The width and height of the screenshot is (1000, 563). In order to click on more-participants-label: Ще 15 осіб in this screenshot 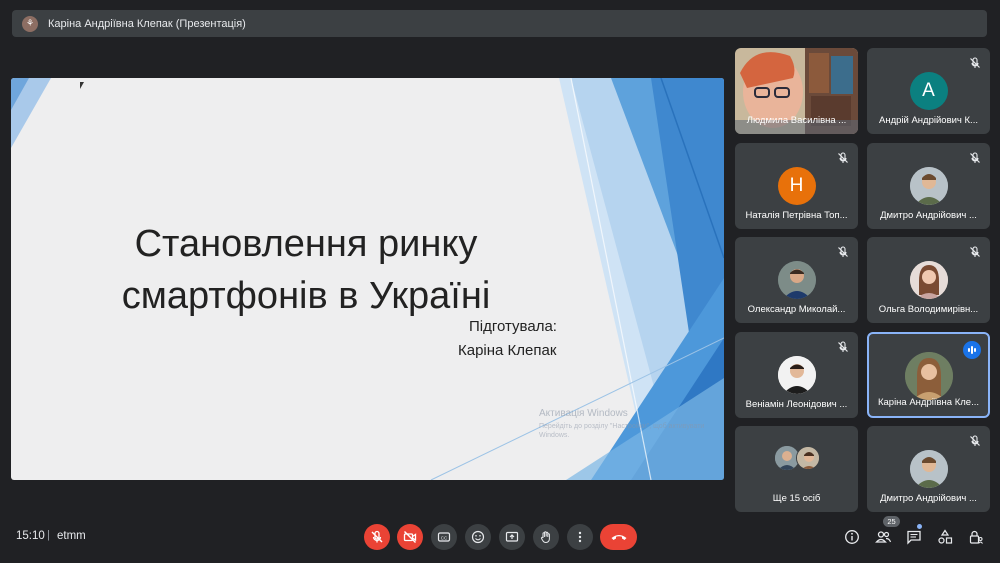, I will do `click(796, 498)`.